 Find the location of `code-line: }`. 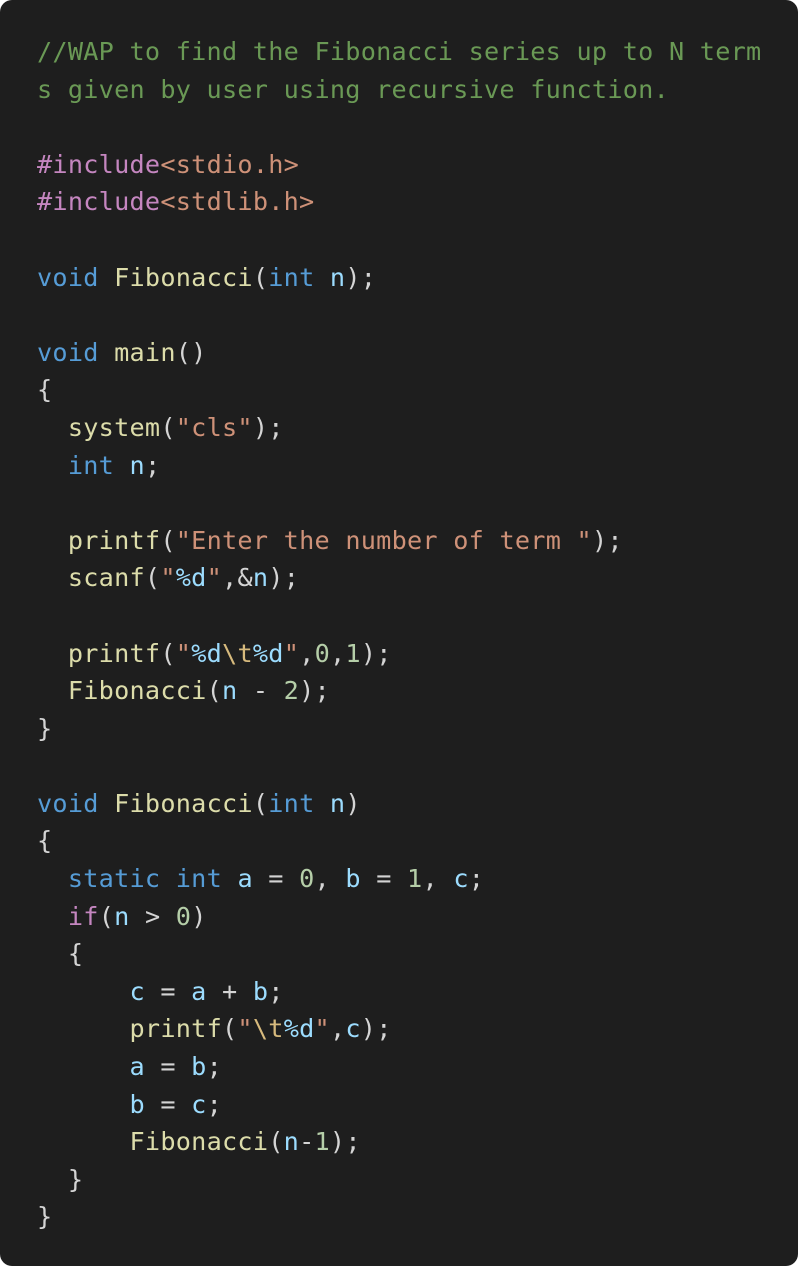

code-line: } is located at coordinates (412, 1217).